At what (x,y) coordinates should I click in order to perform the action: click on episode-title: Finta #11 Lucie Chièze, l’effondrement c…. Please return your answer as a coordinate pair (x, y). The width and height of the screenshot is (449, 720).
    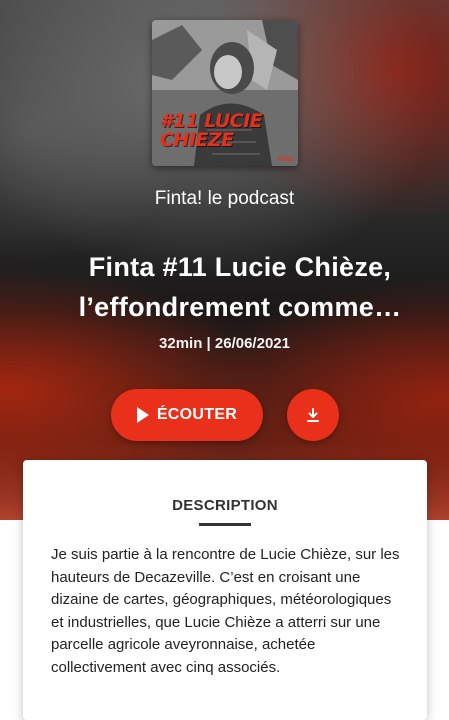
    Looking at the image, I should click on (240, 287).